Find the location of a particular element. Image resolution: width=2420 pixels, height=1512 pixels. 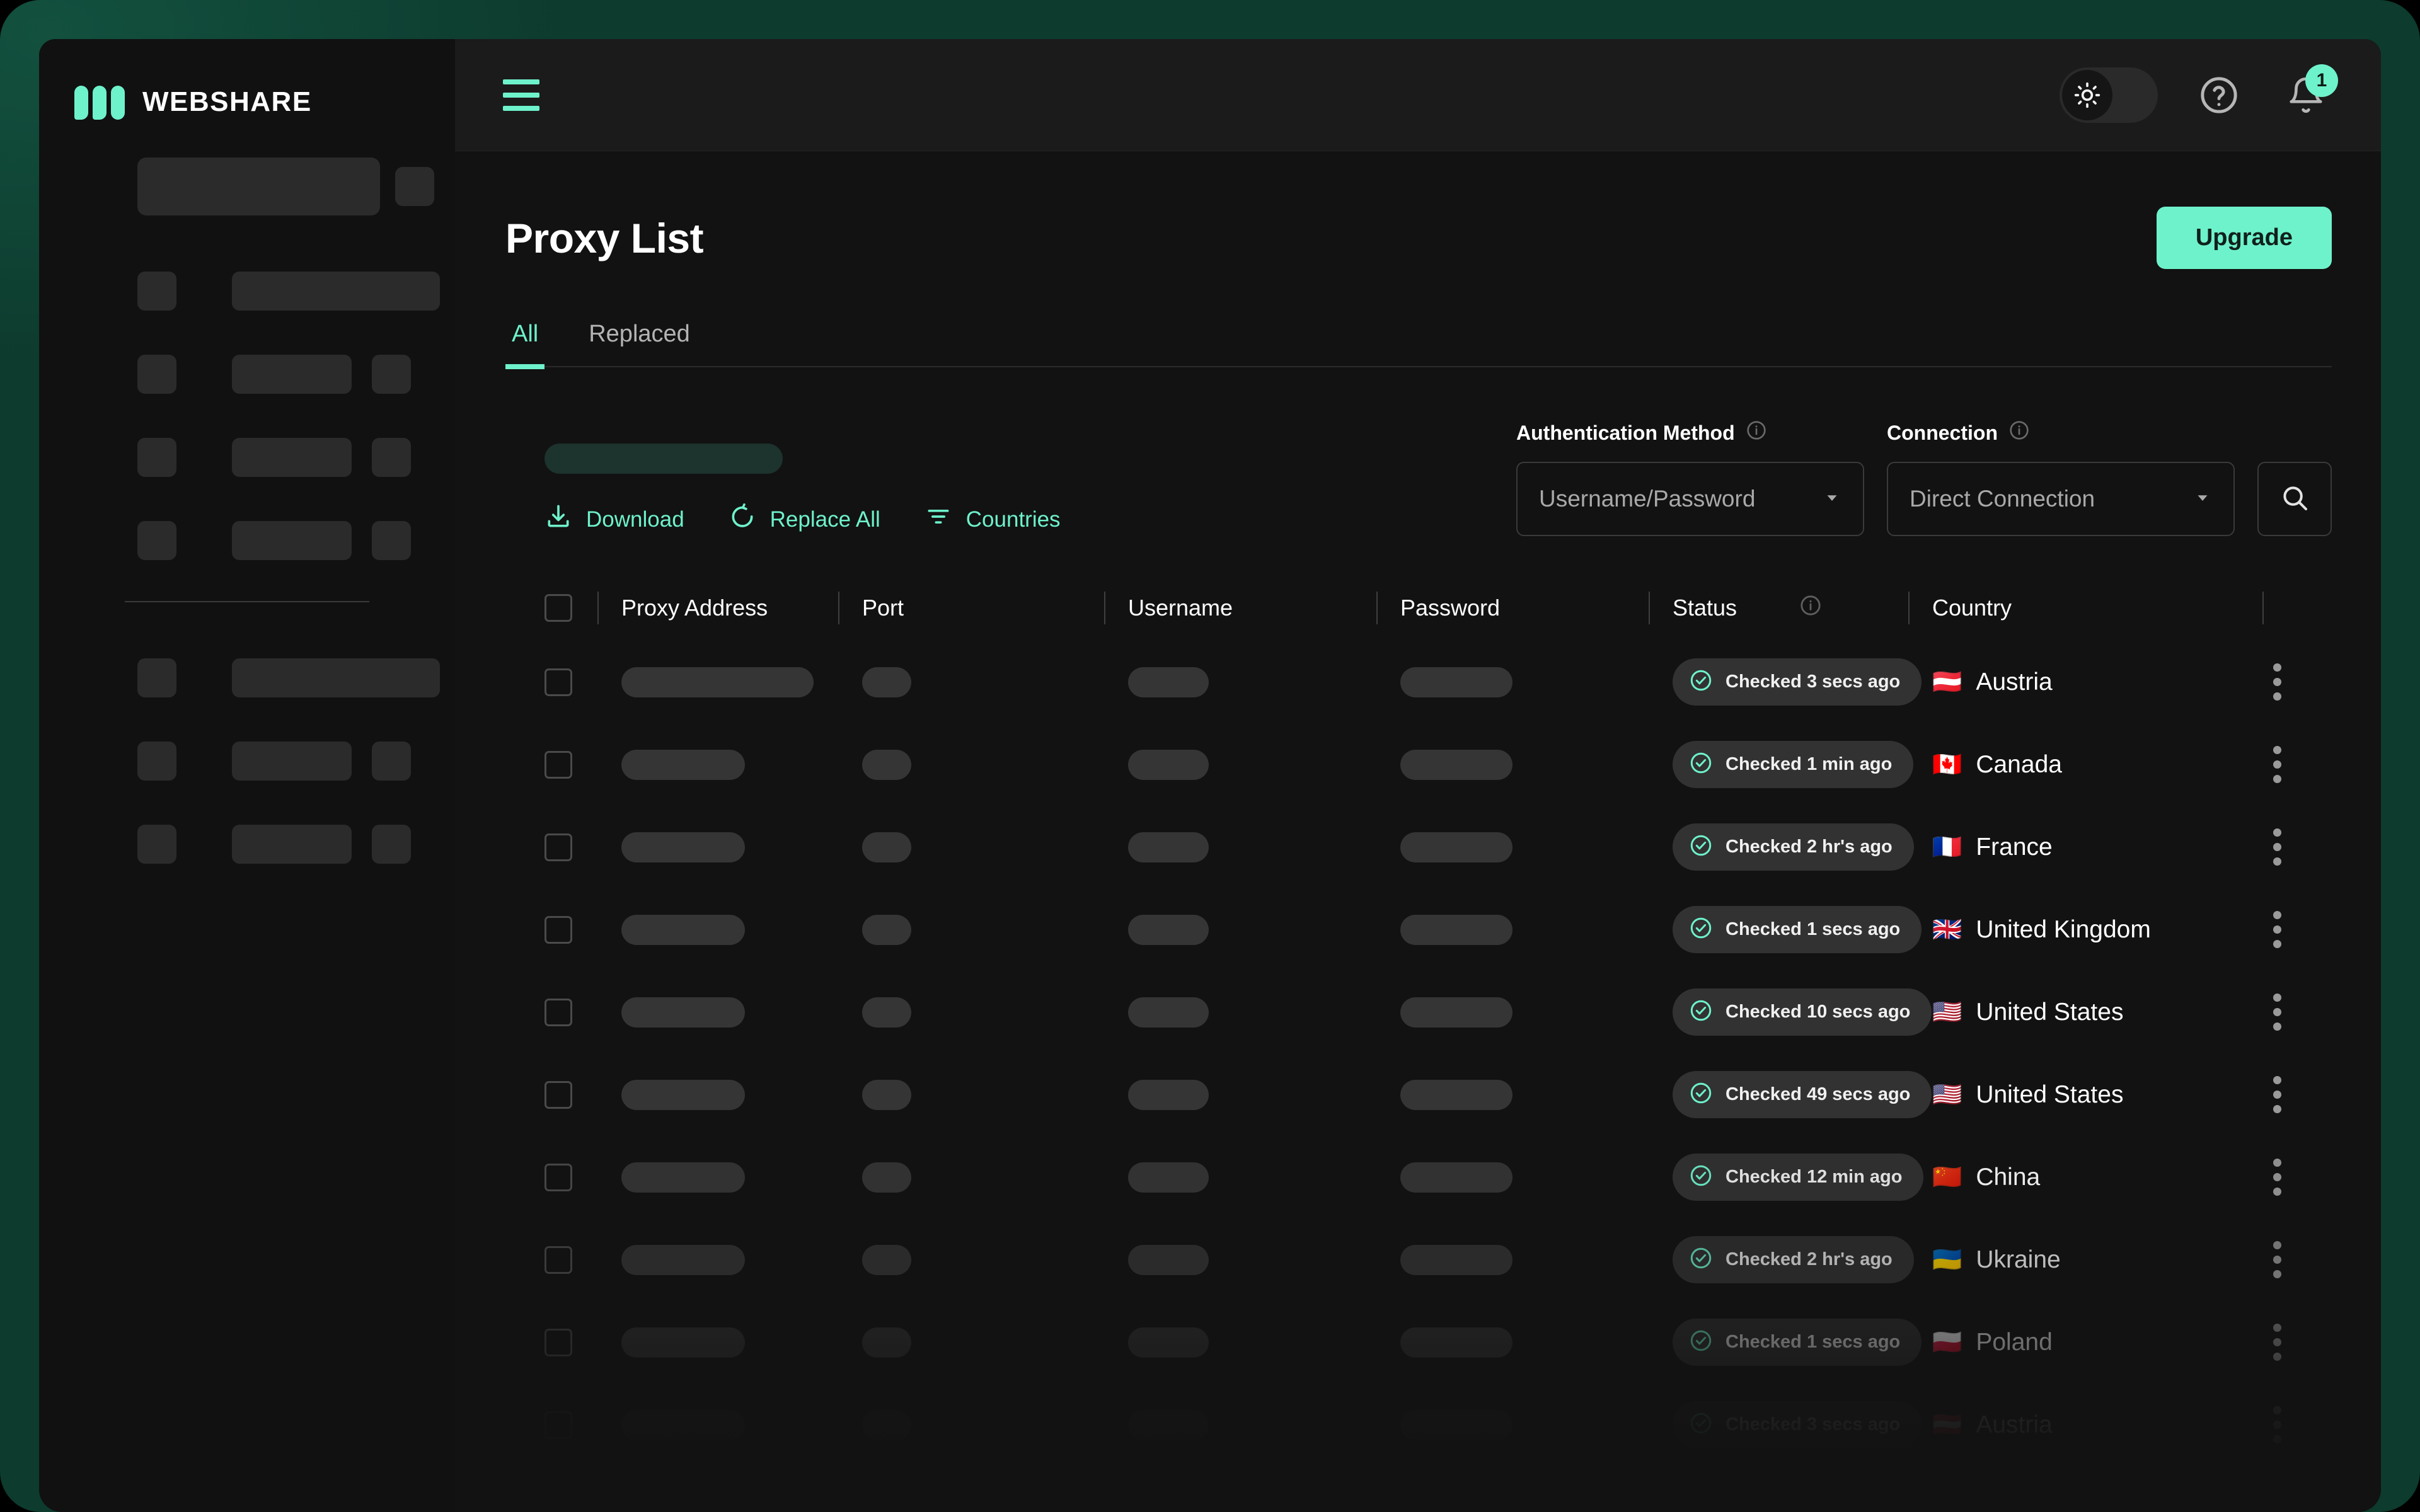

quick-actions: Download Replace All Countries is located at coordinates (803, 519).